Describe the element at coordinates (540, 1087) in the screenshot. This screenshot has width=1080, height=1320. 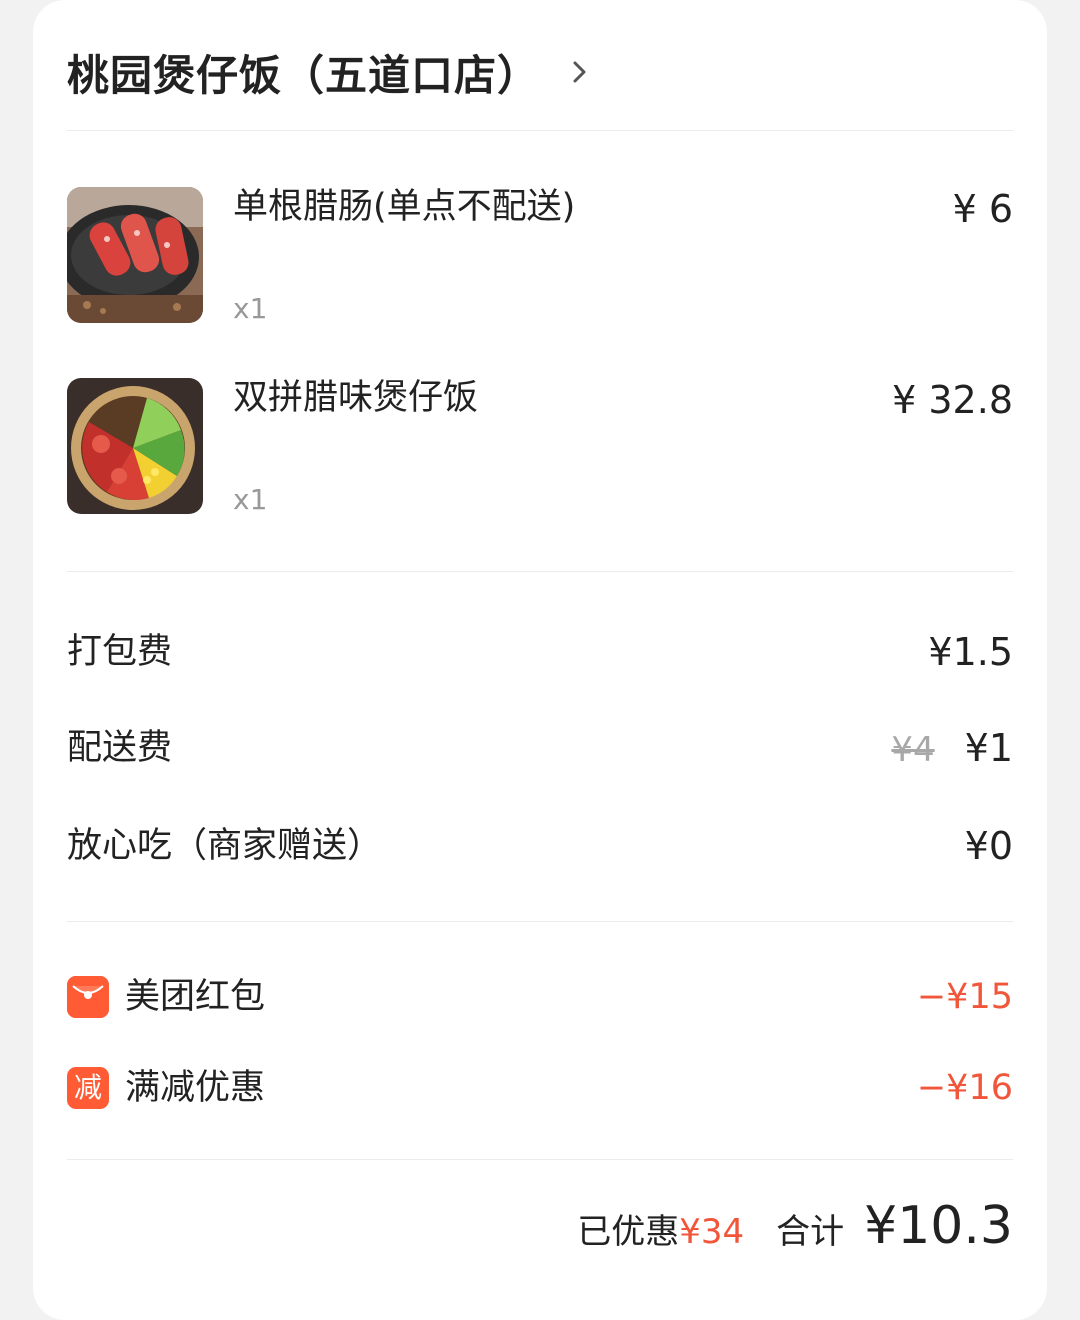
I see `full-reduction-row: 减 满减优惠 −¥16` at that location.